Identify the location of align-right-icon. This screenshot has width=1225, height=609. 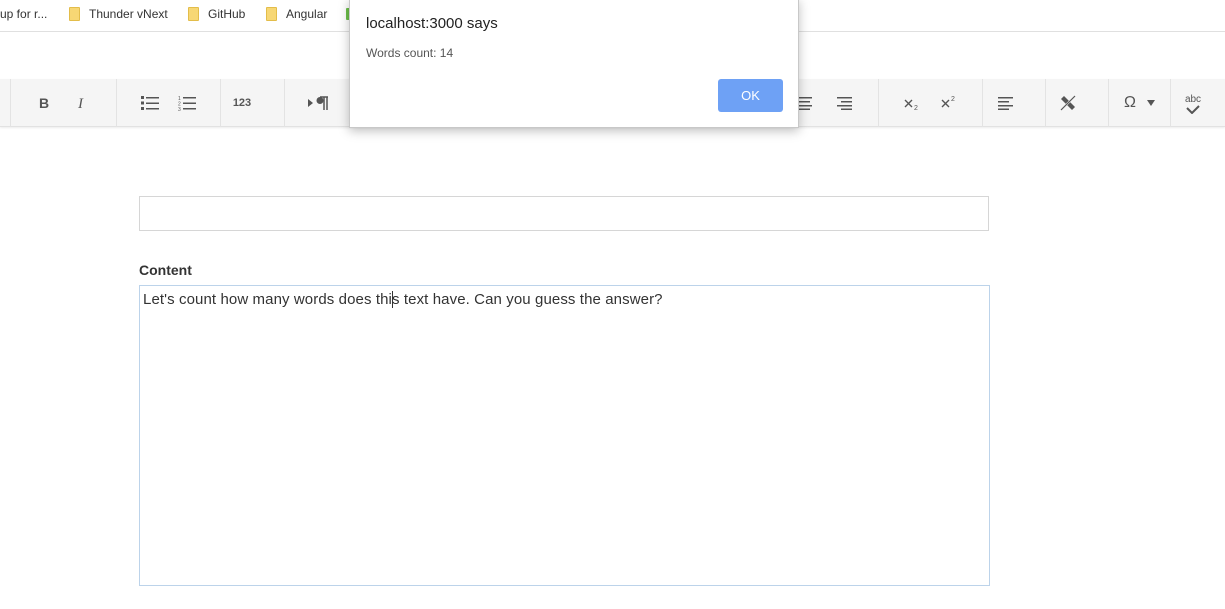
(844, 103).